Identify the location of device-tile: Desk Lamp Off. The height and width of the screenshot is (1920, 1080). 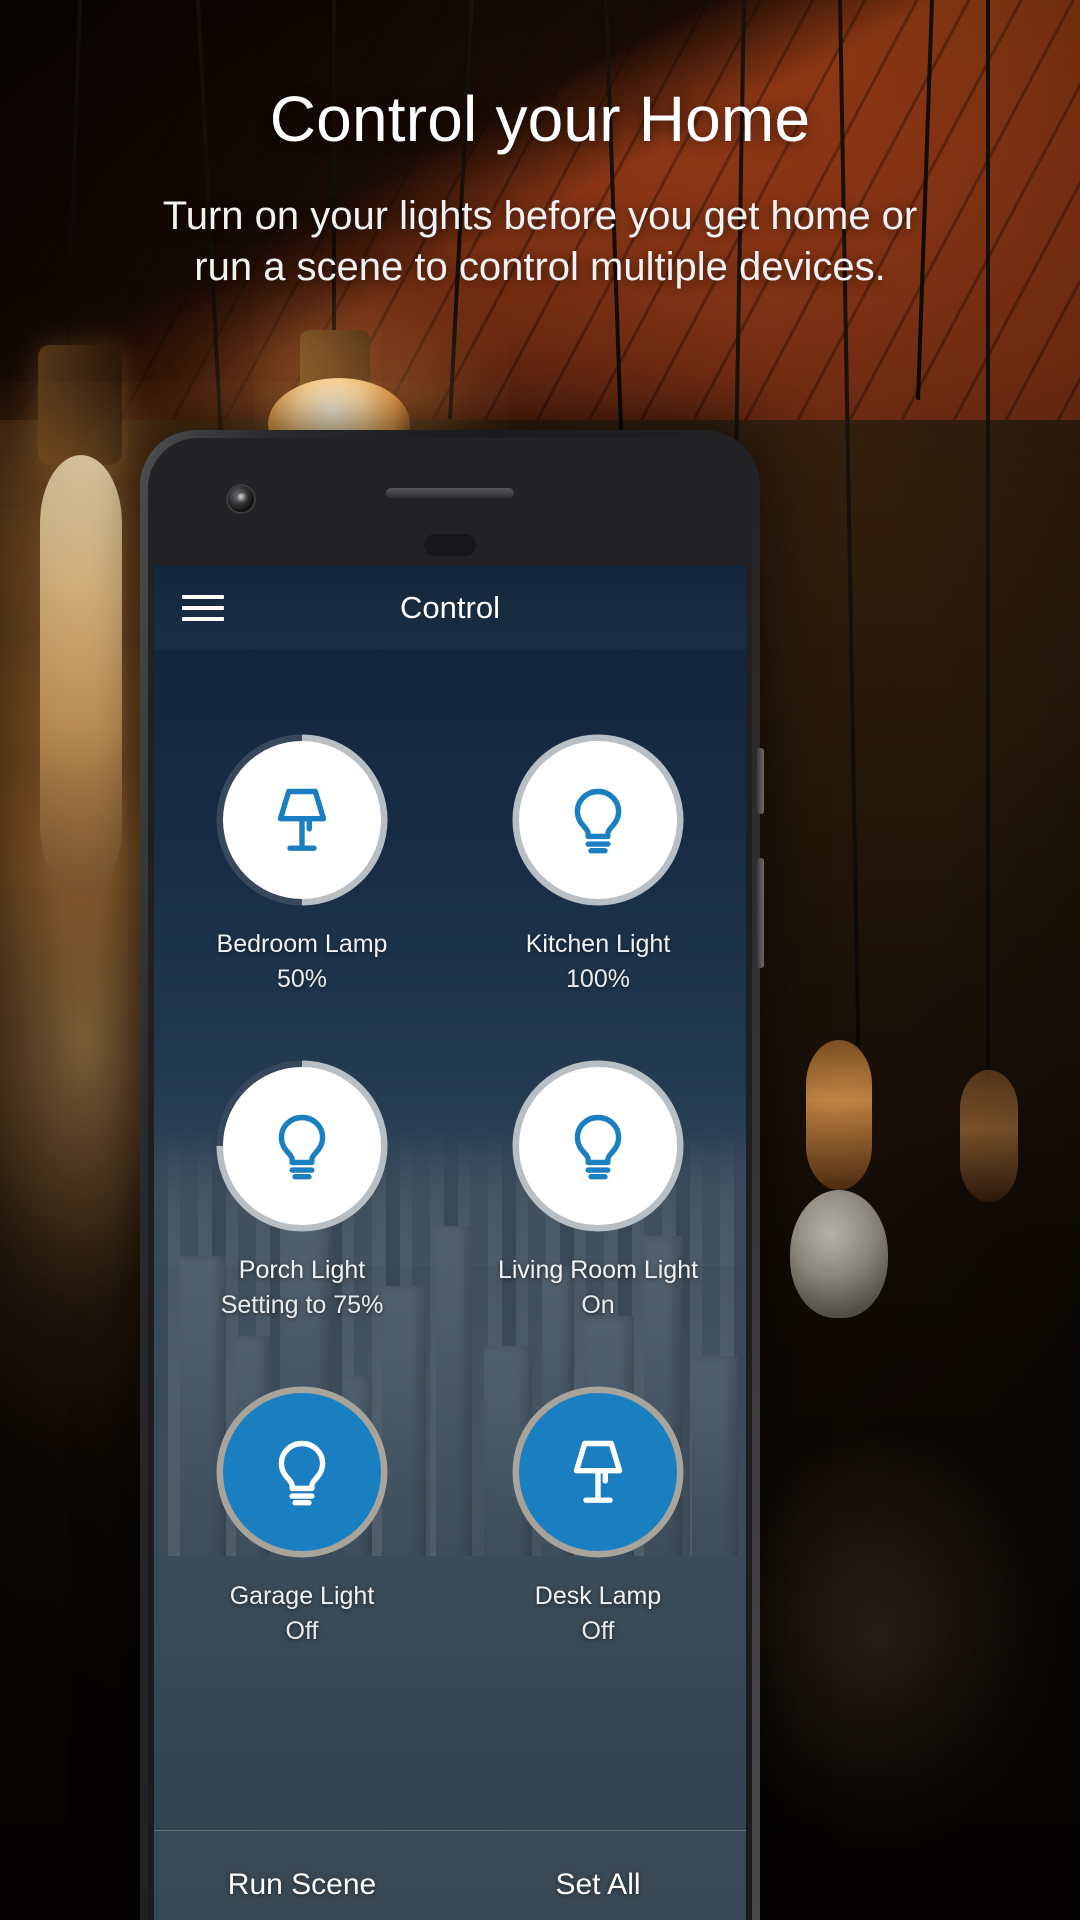
(598, 1513).